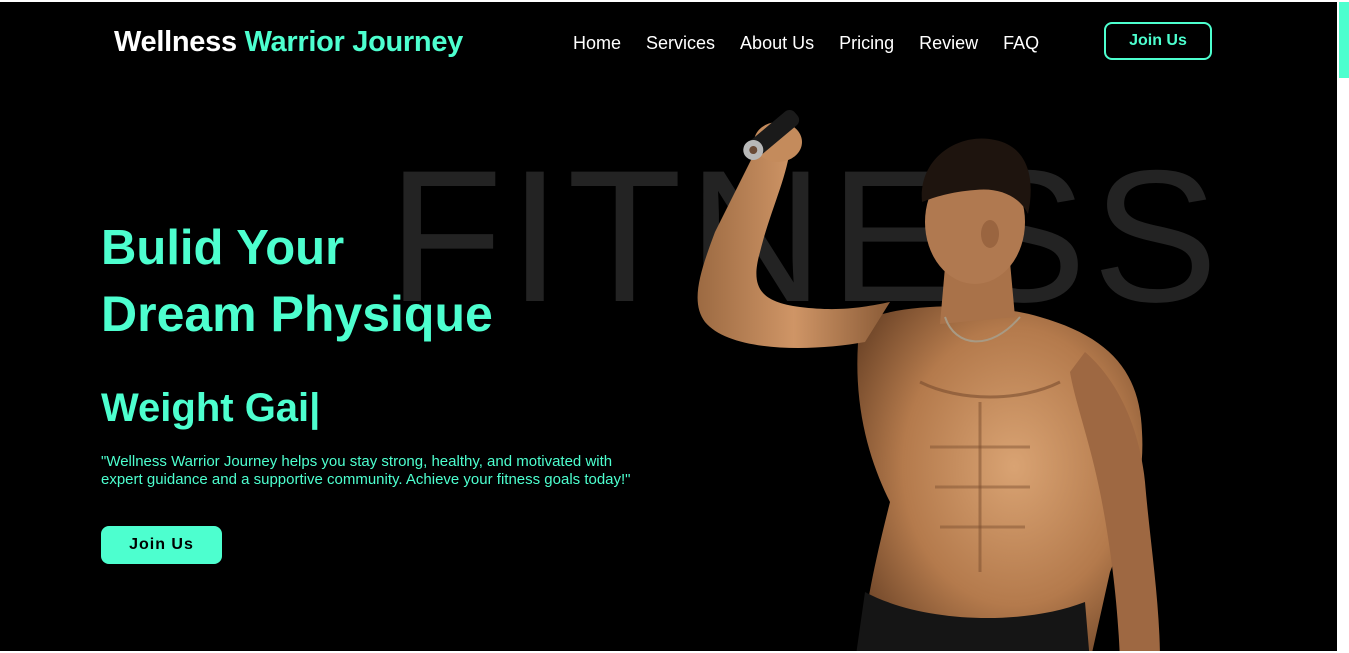 The width and height of the screenshot is (1349, 653). I want to click on header-join-button: Join Us, so click(1158, 41).